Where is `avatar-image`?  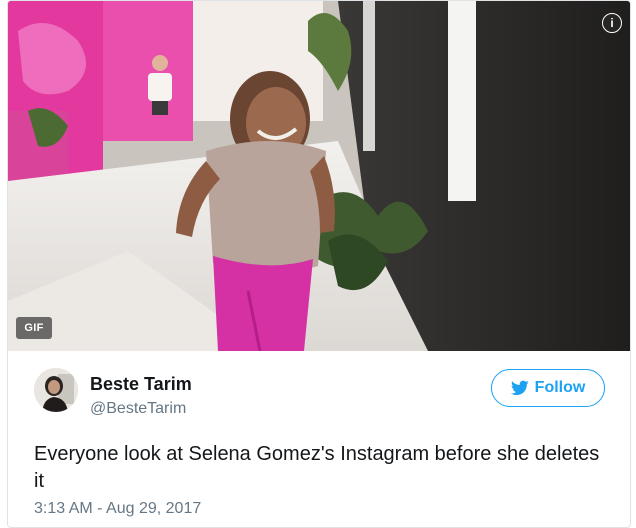 avatar-image is located at coordinates (56, 390).